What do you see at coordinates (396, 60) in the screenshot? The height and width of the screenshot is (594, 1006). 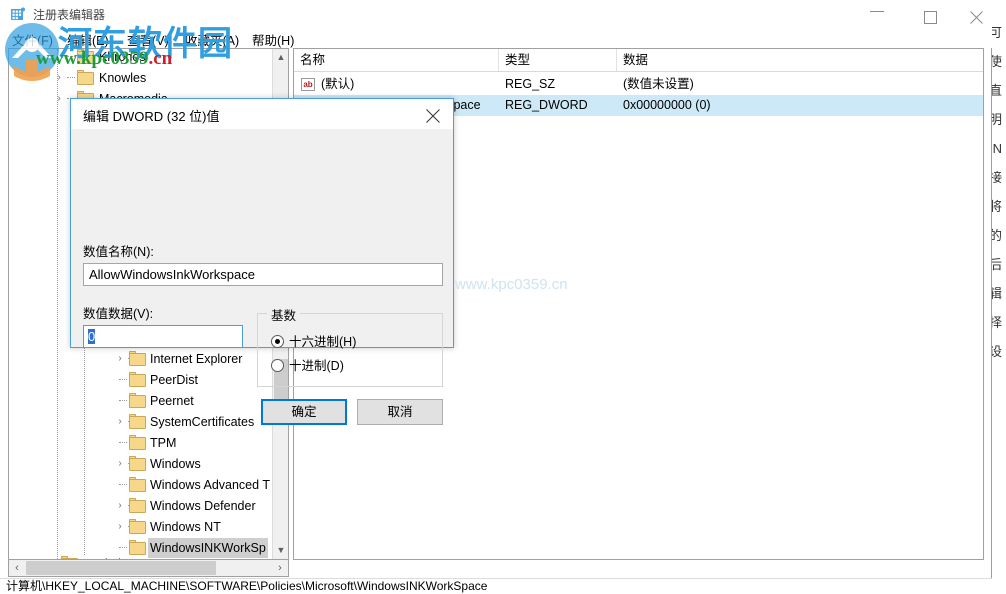 I see `column-header-name: 名称` at bounding box center [396, 60].